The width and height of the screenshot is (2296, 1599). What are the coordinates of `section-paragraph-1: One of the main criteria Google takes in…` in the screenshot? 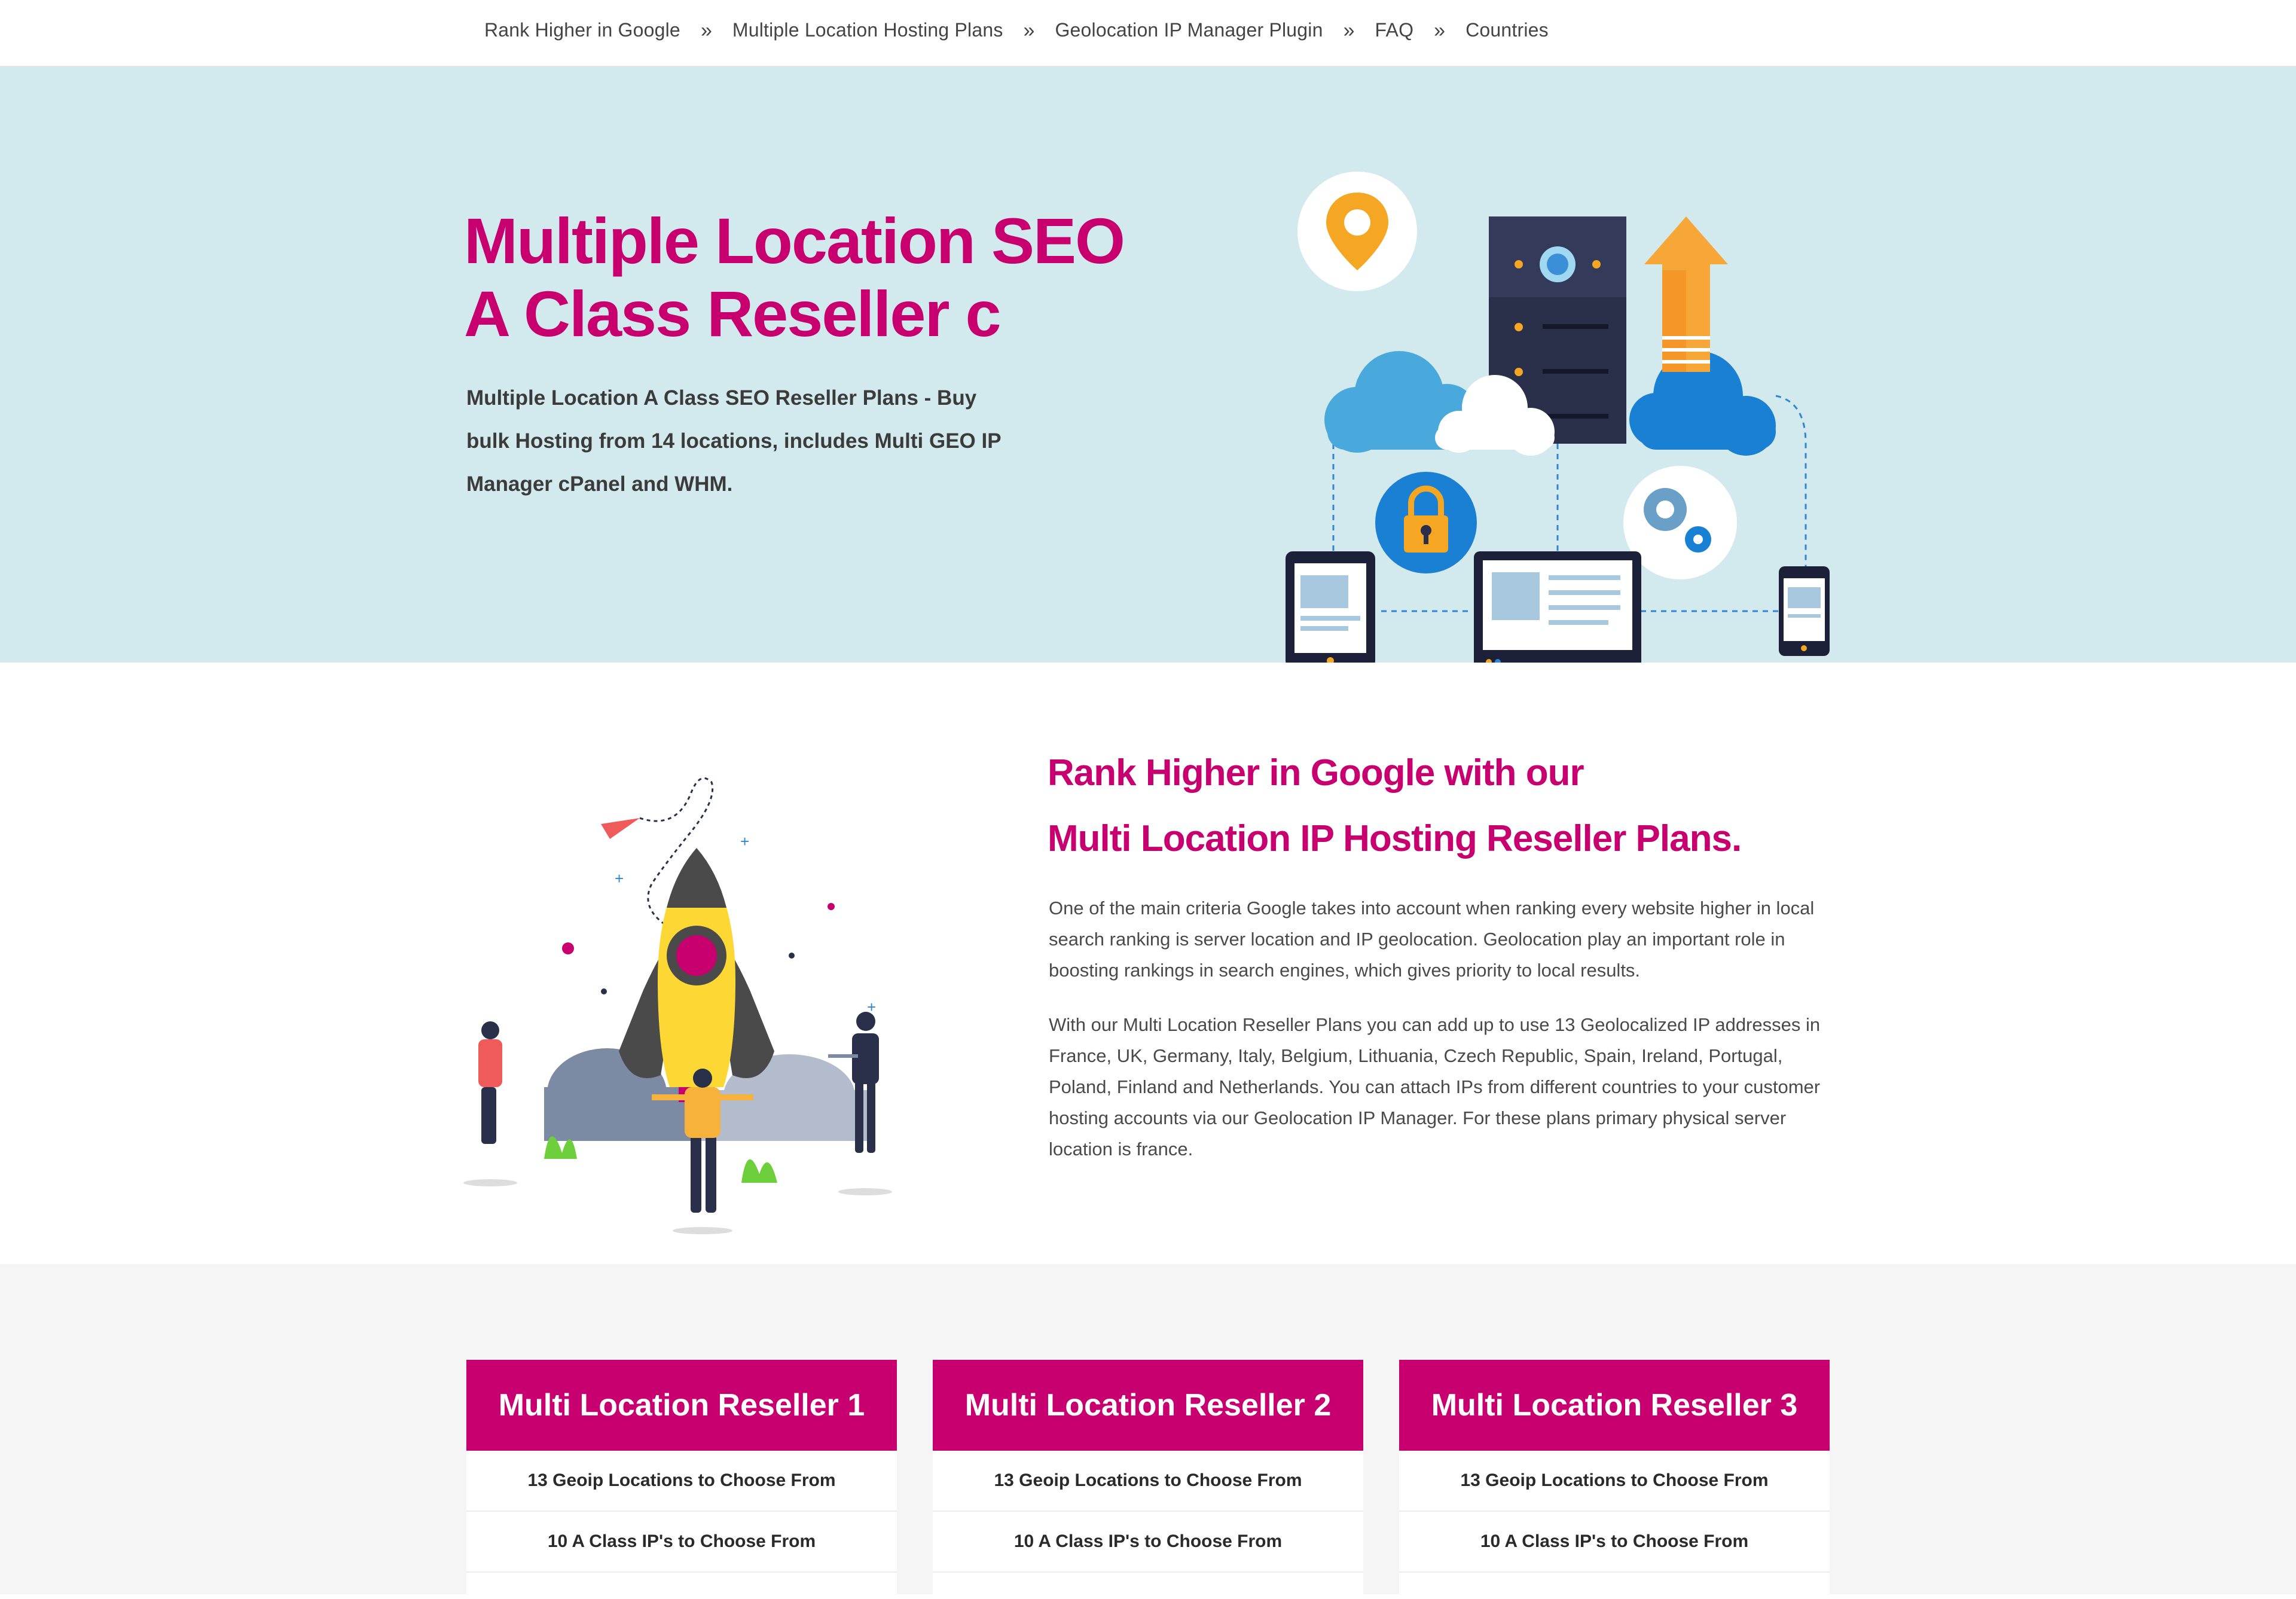 It's located at (1432, 939).